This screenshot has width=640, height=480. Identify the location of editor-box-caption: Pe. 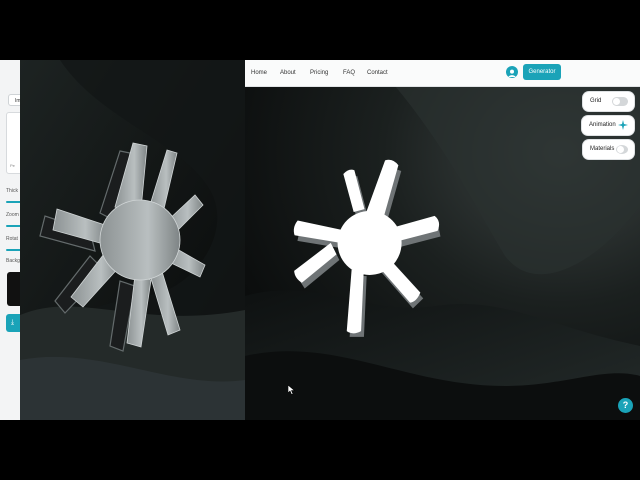
(12, 165).